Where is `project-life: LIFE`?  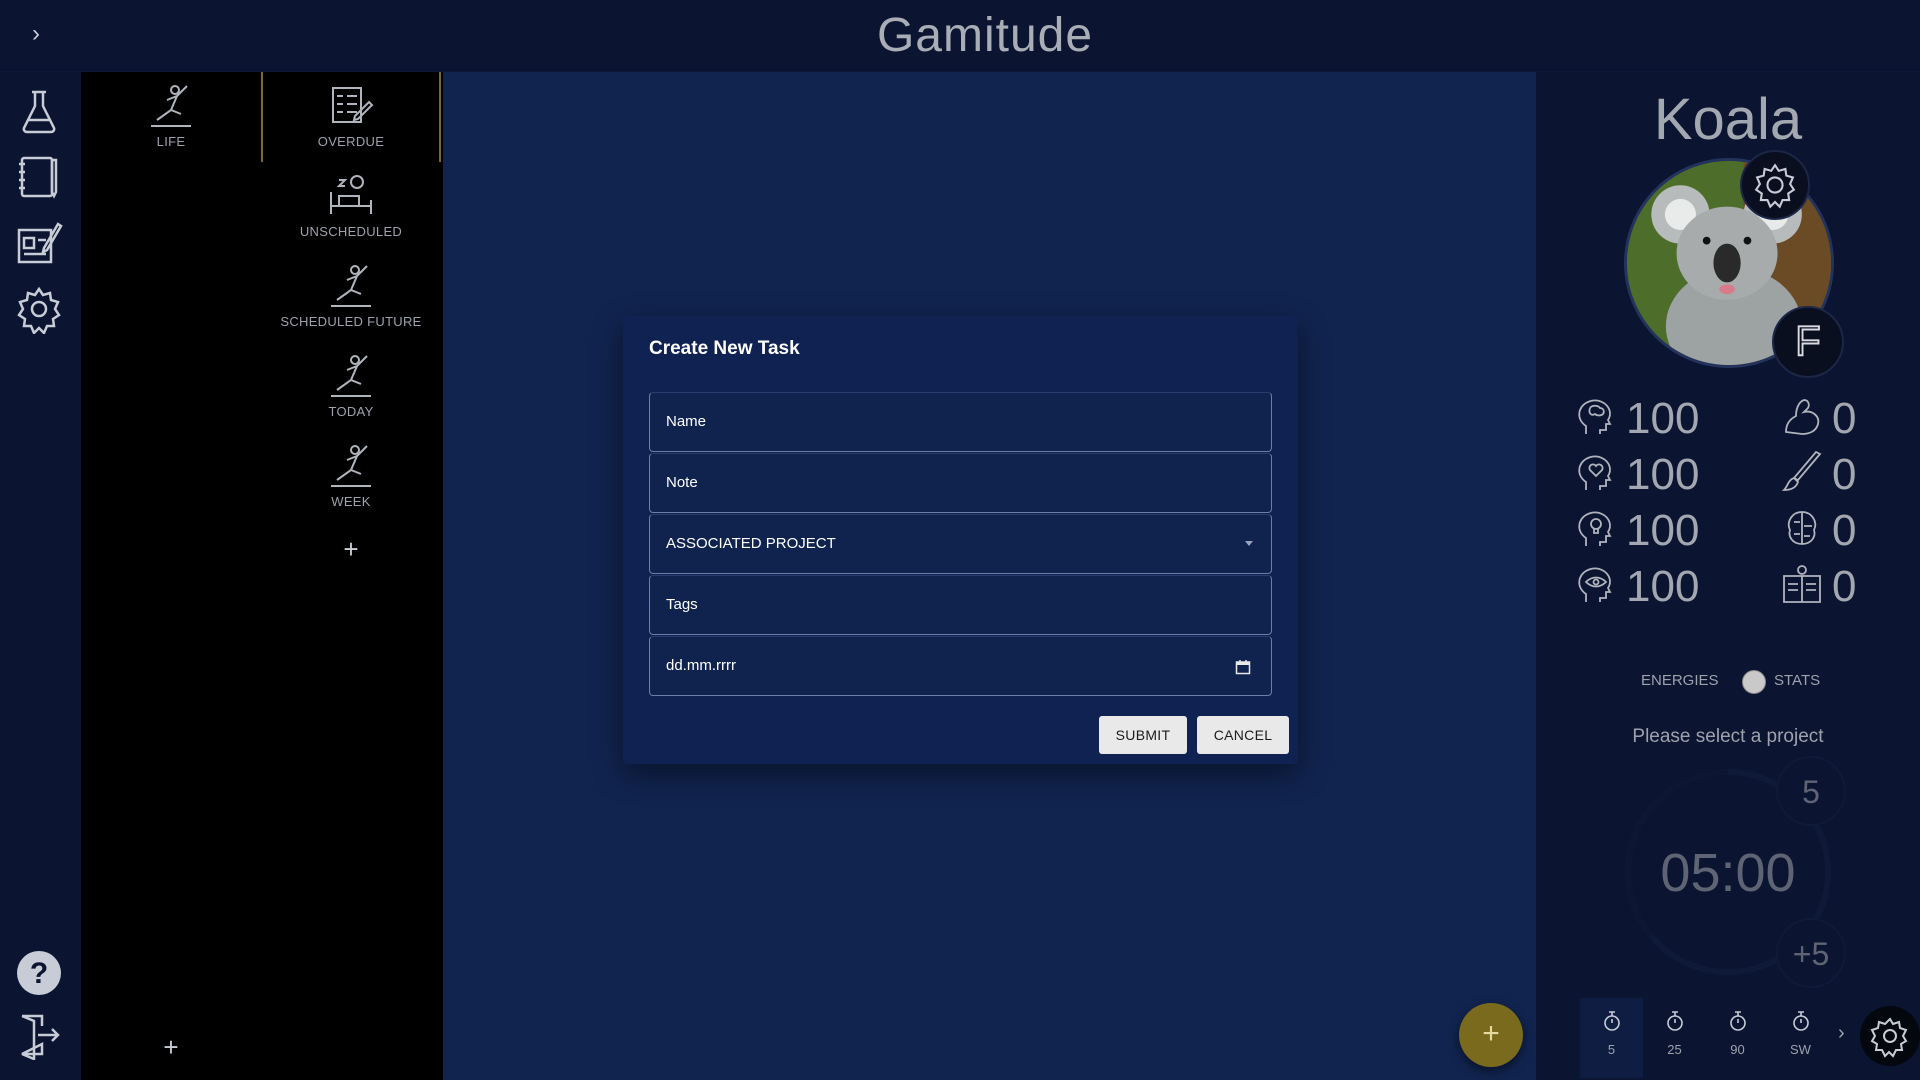 project-life: LIFE is located at coordinates (171, 117).